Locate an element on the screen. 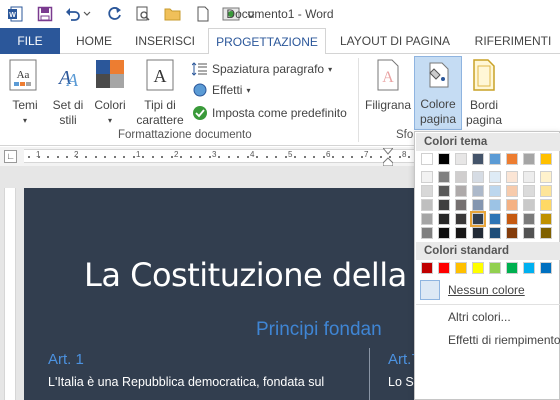  tab-layout-di-pagina: LAYOUT DI PAGINA is located at coordinates (395, 41).